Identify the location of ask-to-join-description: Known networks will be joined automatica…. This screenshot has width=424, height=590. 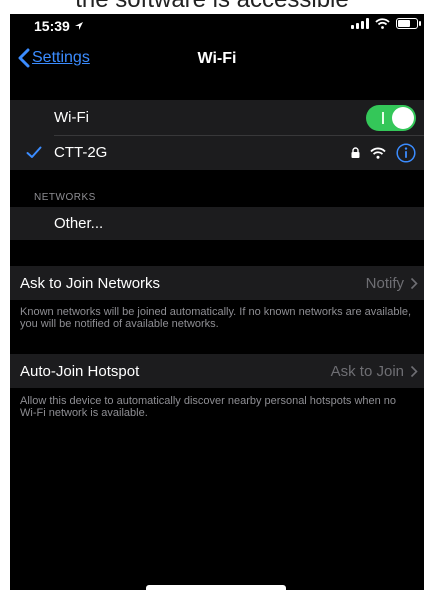
(216, 318).